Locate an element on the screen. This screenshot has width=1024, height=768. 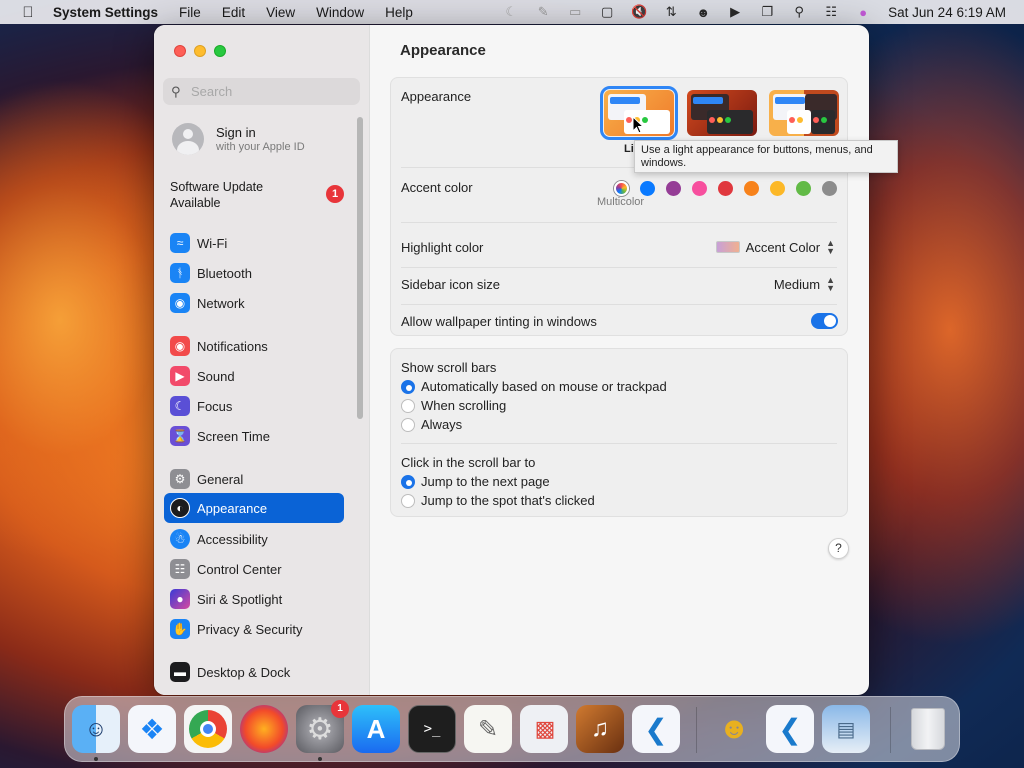
menu-help: Help is located at coordinates (399, 12).